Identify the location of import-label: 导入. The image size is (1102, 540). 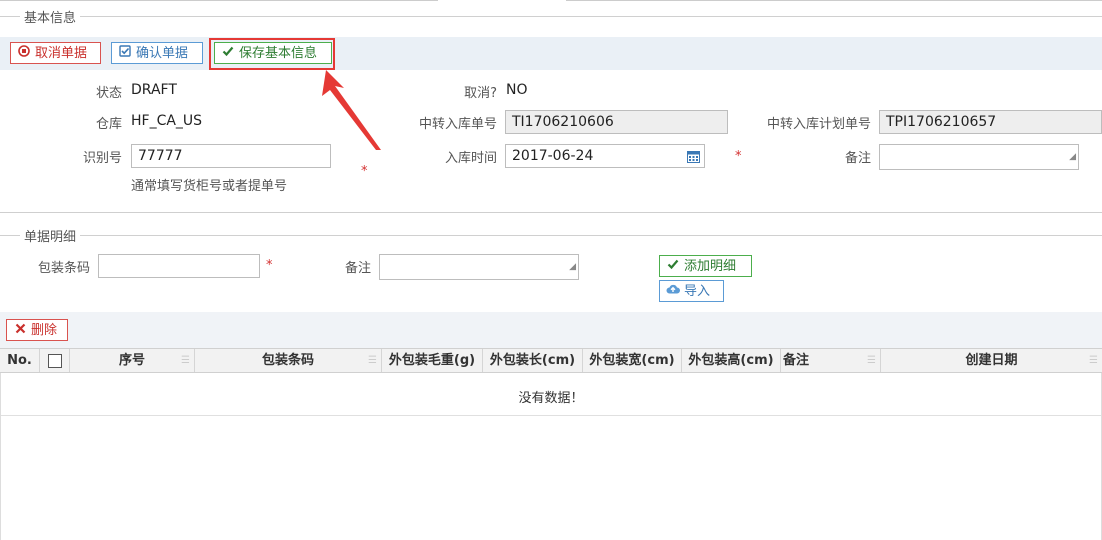
(697, 291).